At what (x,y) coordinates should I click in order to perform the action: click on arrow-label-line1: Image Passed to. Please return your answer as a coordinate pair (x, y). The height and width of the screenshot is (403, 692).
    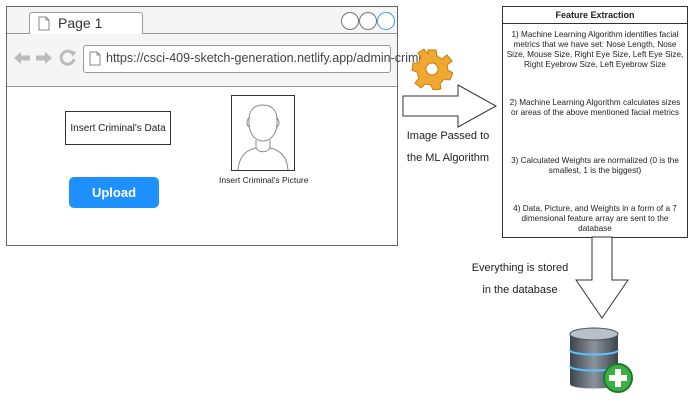
    Looking at the image, I should click on (448, 136).